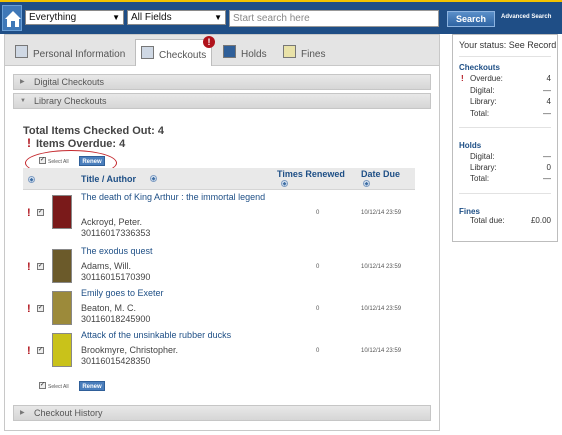 The height and width of the screenshot is (435, 562). I want to click on home-button, so click(12, 18).